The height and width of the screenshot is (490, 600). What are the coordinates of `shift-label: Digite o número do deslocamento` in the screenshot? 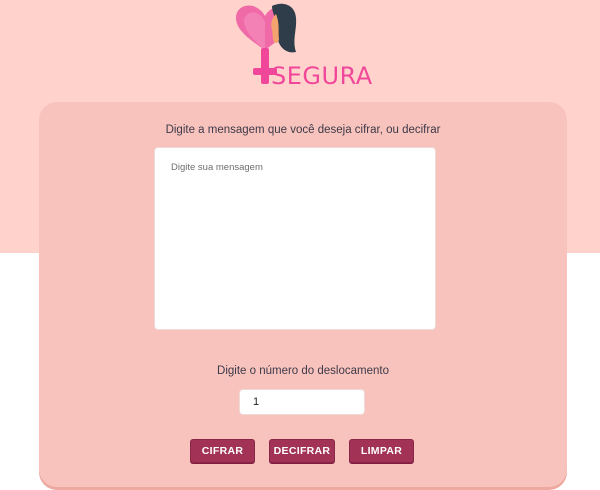 It's located at (303, 371).